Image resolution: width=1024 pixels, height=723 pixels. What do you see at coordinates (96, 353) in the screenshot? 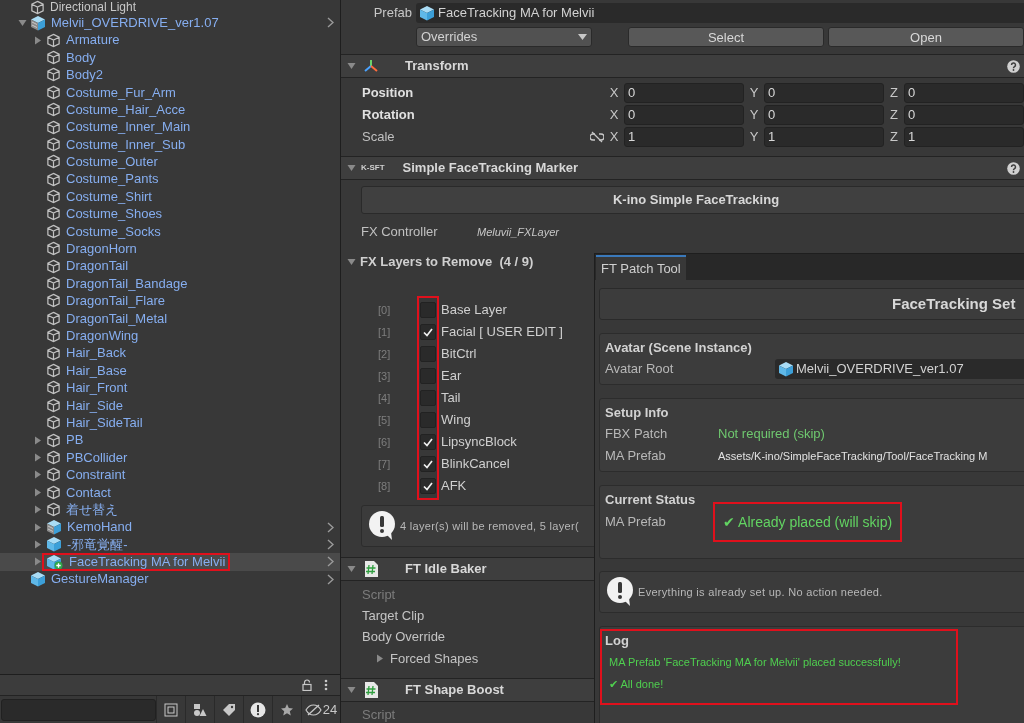
I see `object-name: Hair_Back` at bounding box center [96, 353].